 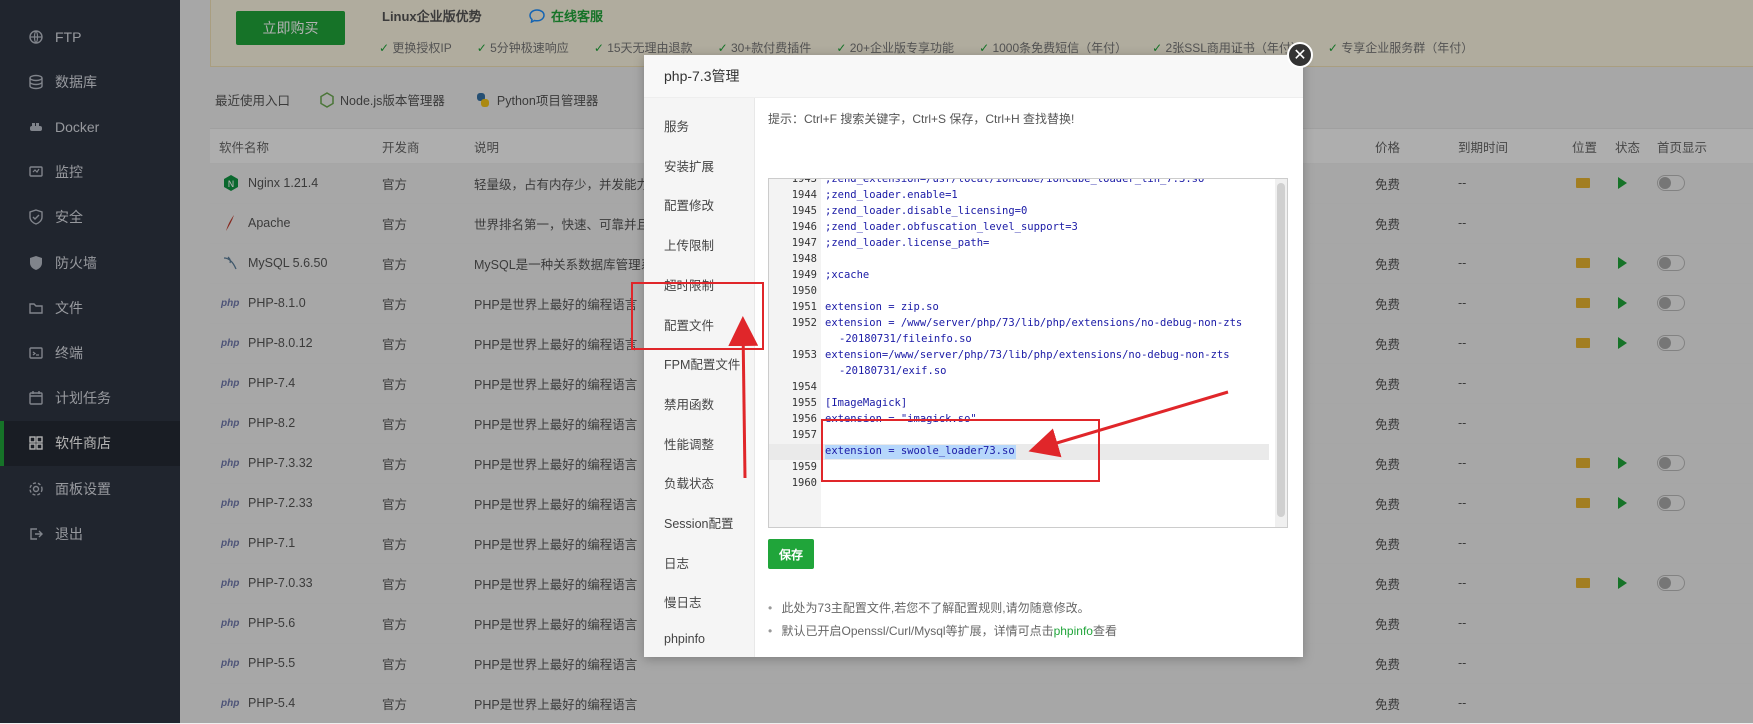 What do you see at coordinates (1128, 424) in the screenshot?
I see `annotation-arrow-left` at bounding box center [1128, 424].